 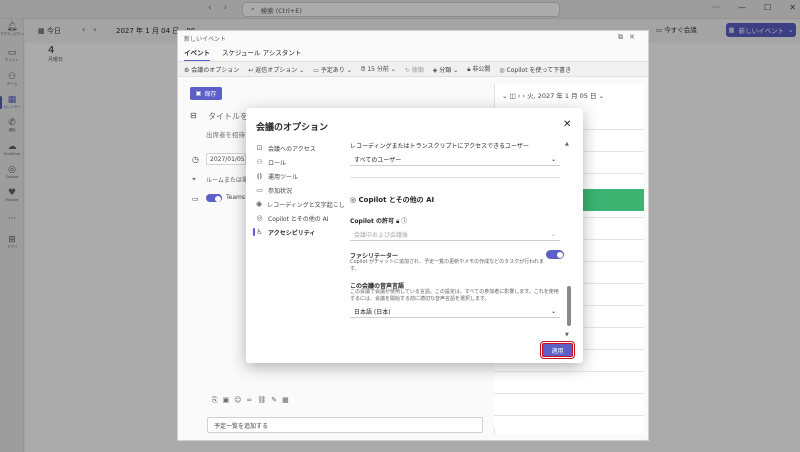 What do you see at coordinates (288, 400) in the screenshot?
I see `table-icon: ▦` at bounding box center [288, 400].